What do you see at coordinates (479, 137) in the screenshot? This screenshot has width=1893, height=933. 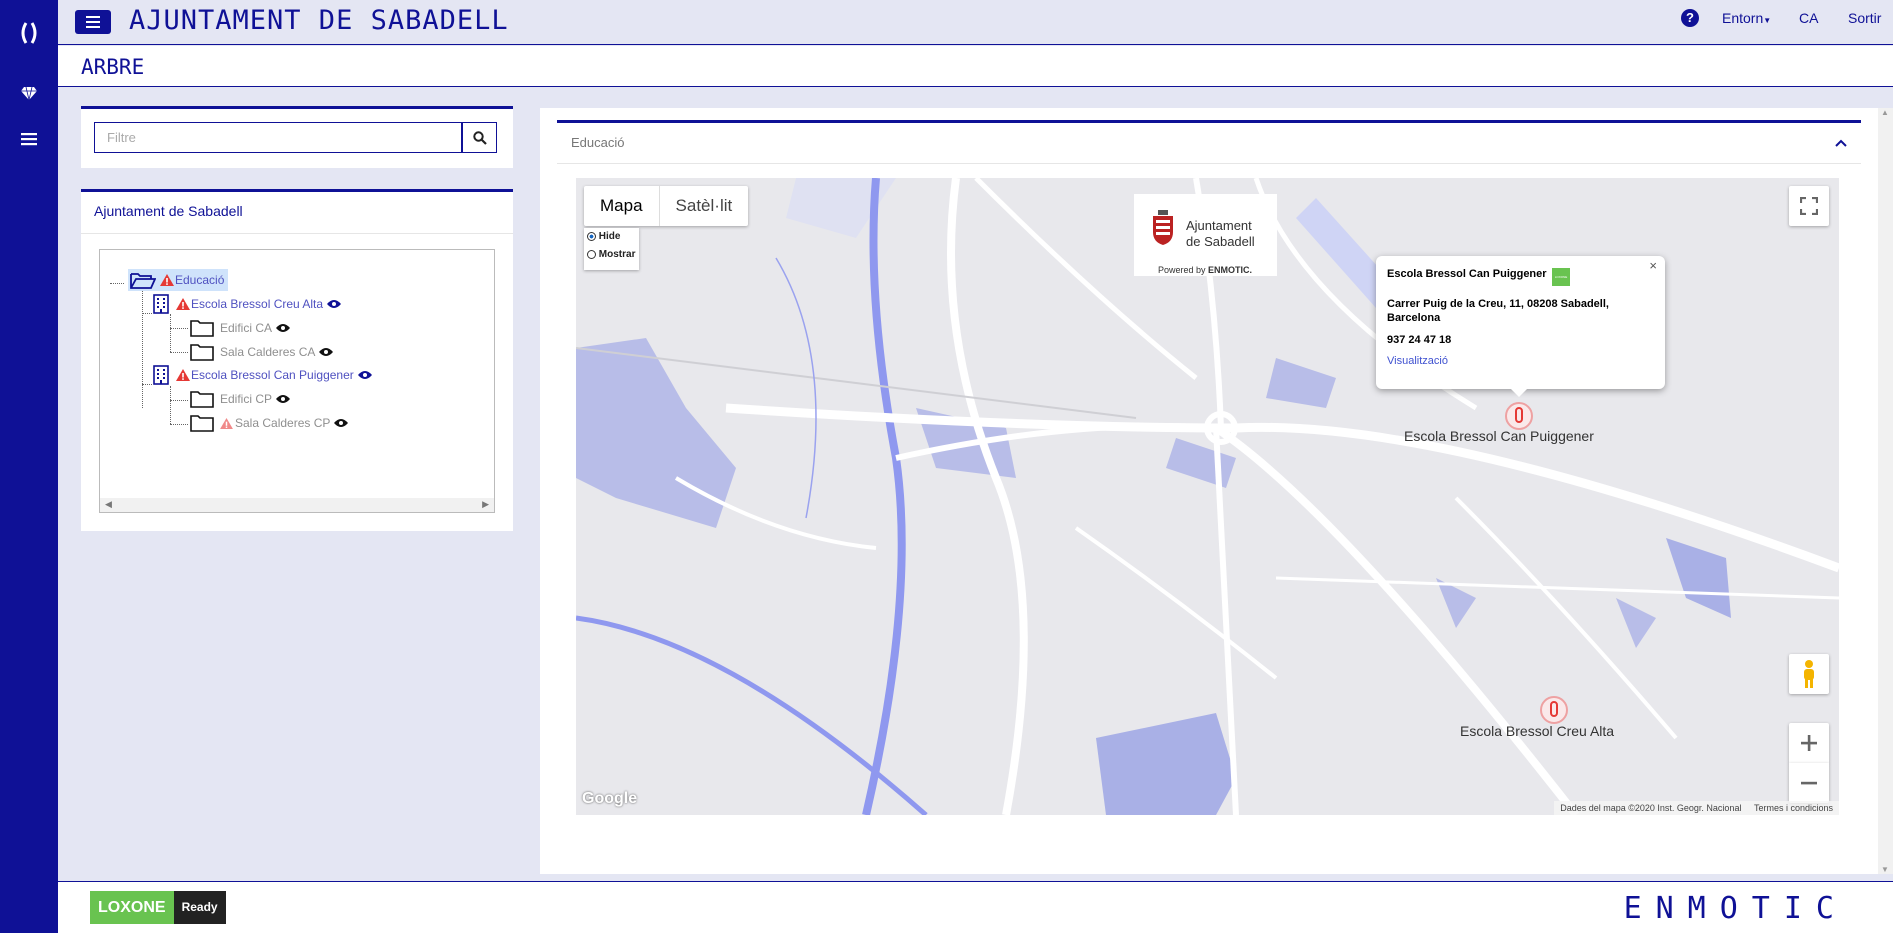 I see `search-button` at bounding box center [479, 137].